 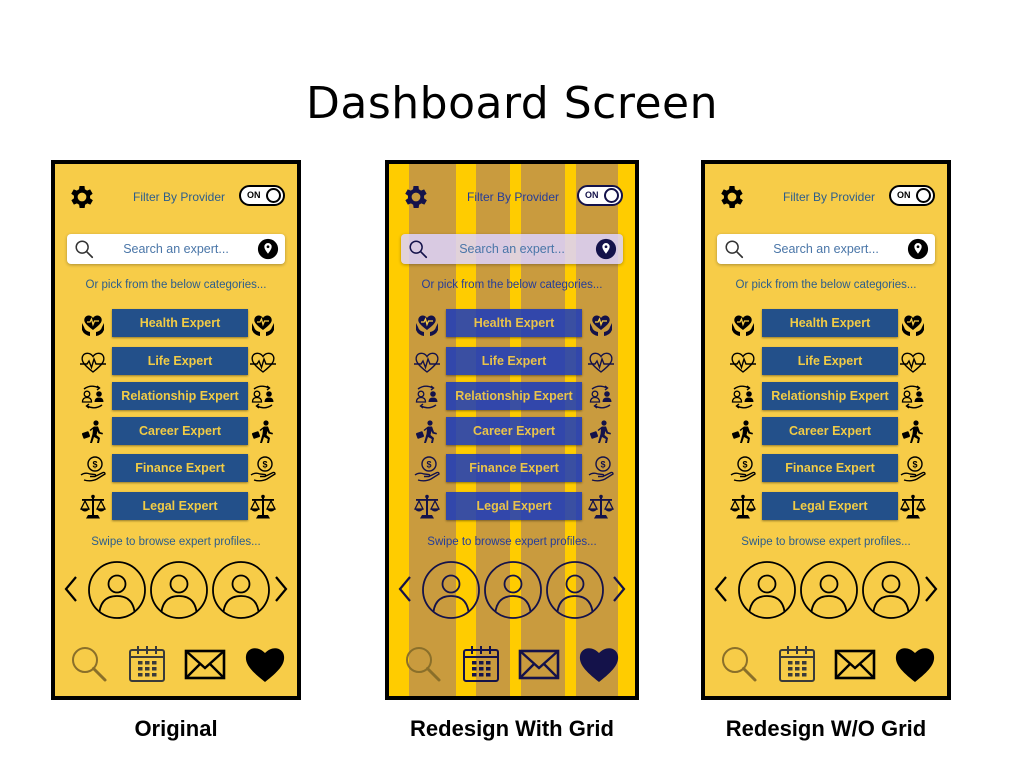 What do you see at coordinates (512, 103) in the screenshot?
I see `slide-title: Dashboard Screen` at bounding box center [512, 103].